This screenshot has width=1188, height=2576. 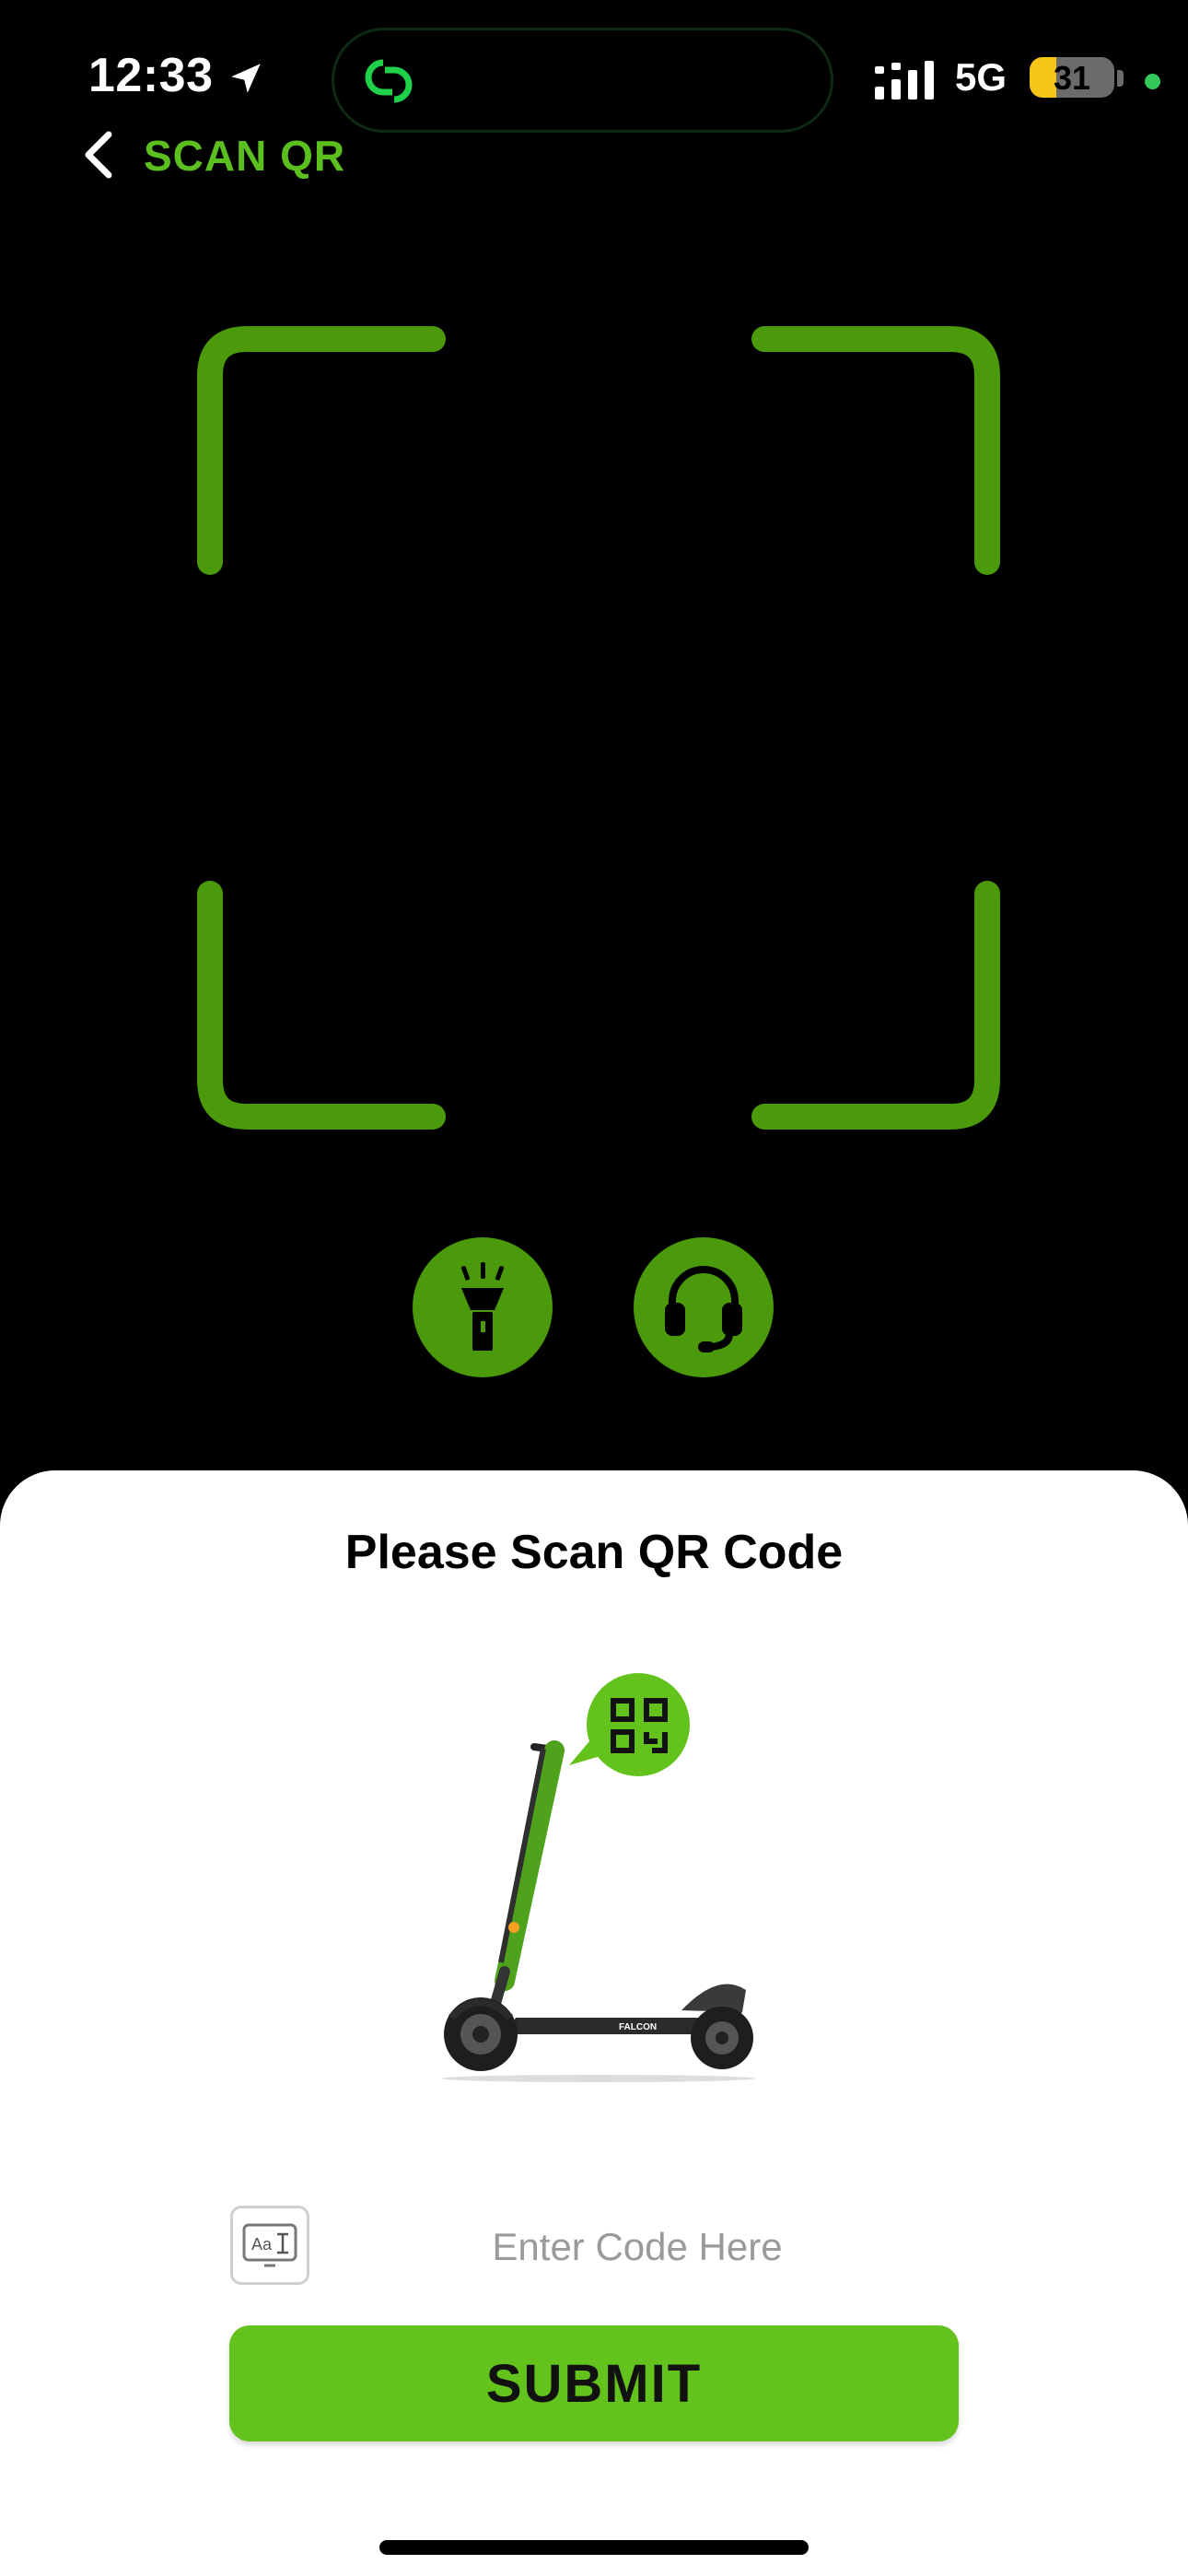 I want to click on support-button, so click(x=704, y=1307).